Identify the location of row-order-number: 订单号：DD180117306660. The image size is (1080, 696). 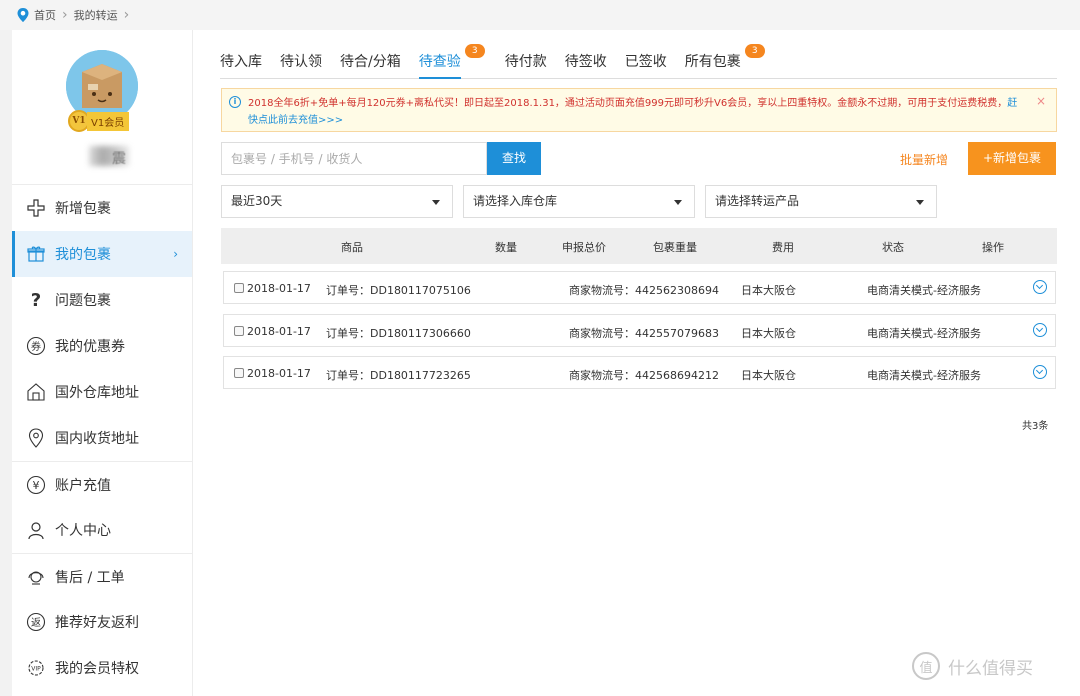
(398, 333).